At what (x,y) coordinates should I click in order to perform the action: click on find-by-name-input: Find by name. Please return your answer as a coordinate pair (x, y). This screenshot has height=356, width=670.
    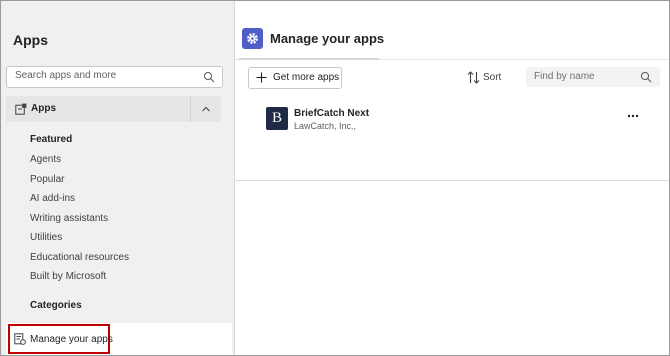
    Looking at the image, I should click on (593, 77).